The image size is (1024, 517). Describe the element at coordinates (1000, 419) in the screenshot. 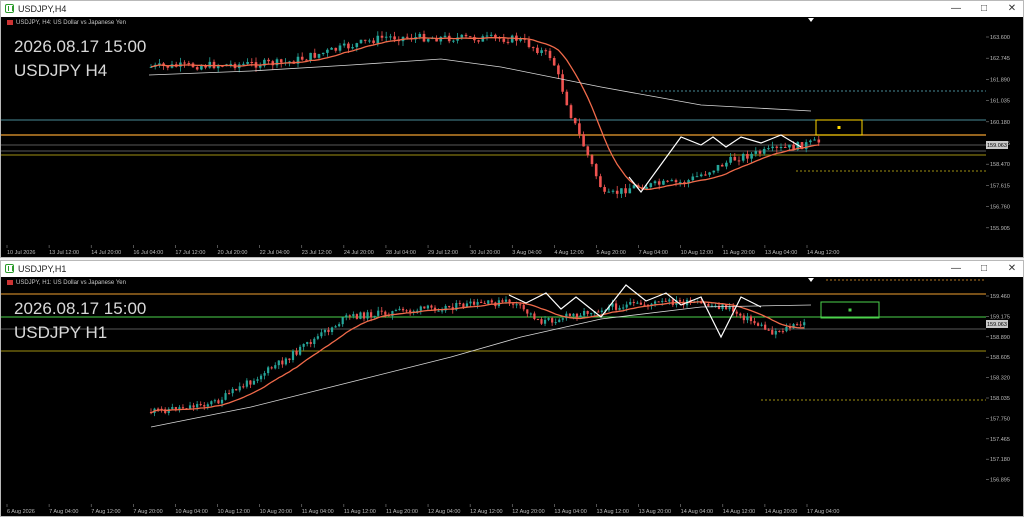

I see `price-label: 157.750` at that location.